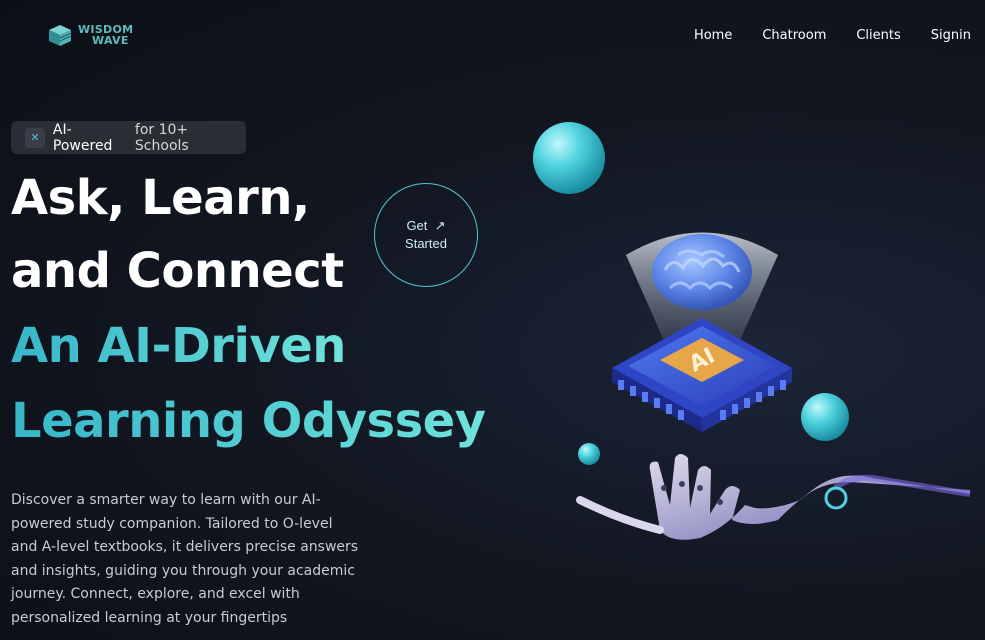 This screenshot has height=640, width=985. What do you see at coordinates (713, 35) in the screenshot?
I see `nav-home: Home` at bounding box center [713, 35].